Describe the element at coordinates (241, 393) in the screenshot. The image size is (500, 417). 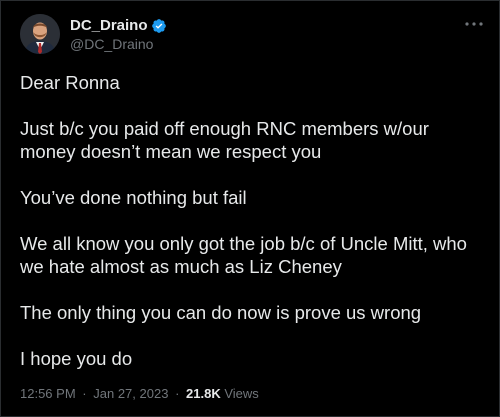
I see `views-label: Views` at that location.